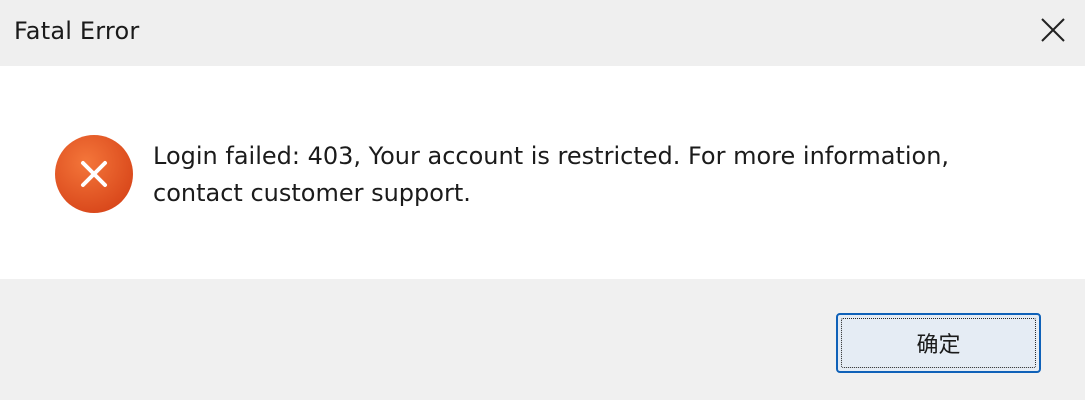  What do you see at coordinates (77, 31) in the screenshot?
I see `window-title: Fatal Error` at bounding box center [77, 31].